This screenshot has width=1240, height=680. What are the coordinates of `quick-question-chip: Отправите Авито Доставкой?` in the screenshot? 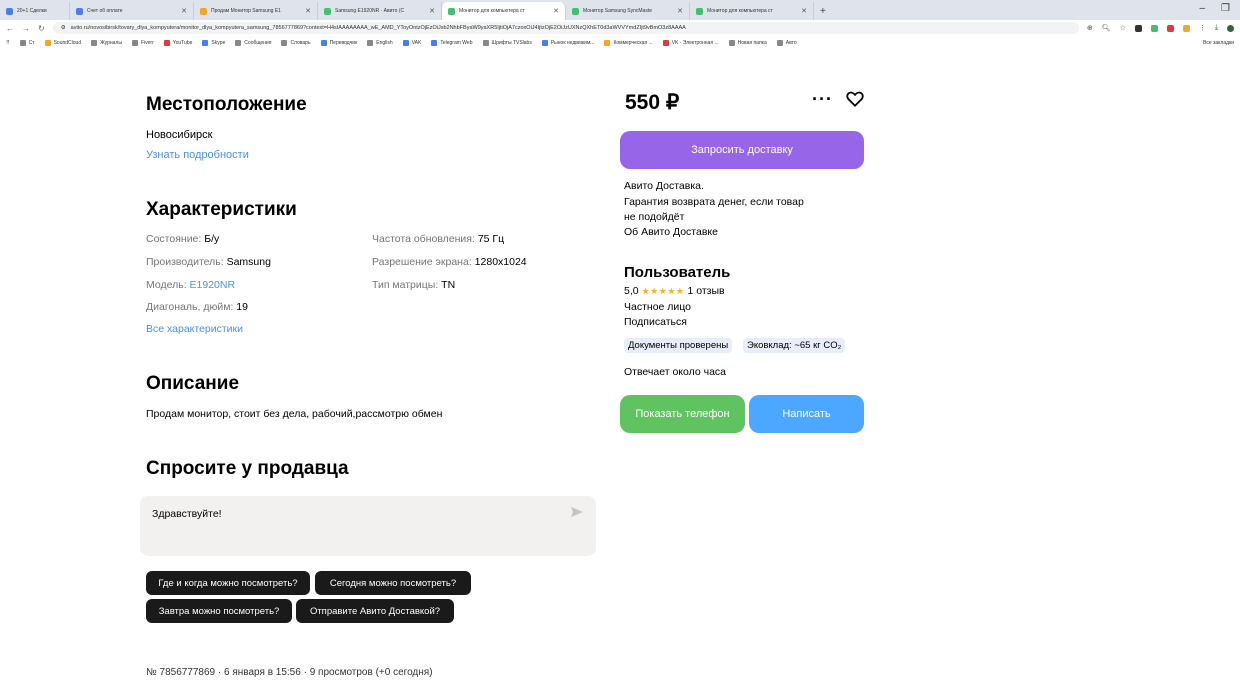 It's located at (375, 611).